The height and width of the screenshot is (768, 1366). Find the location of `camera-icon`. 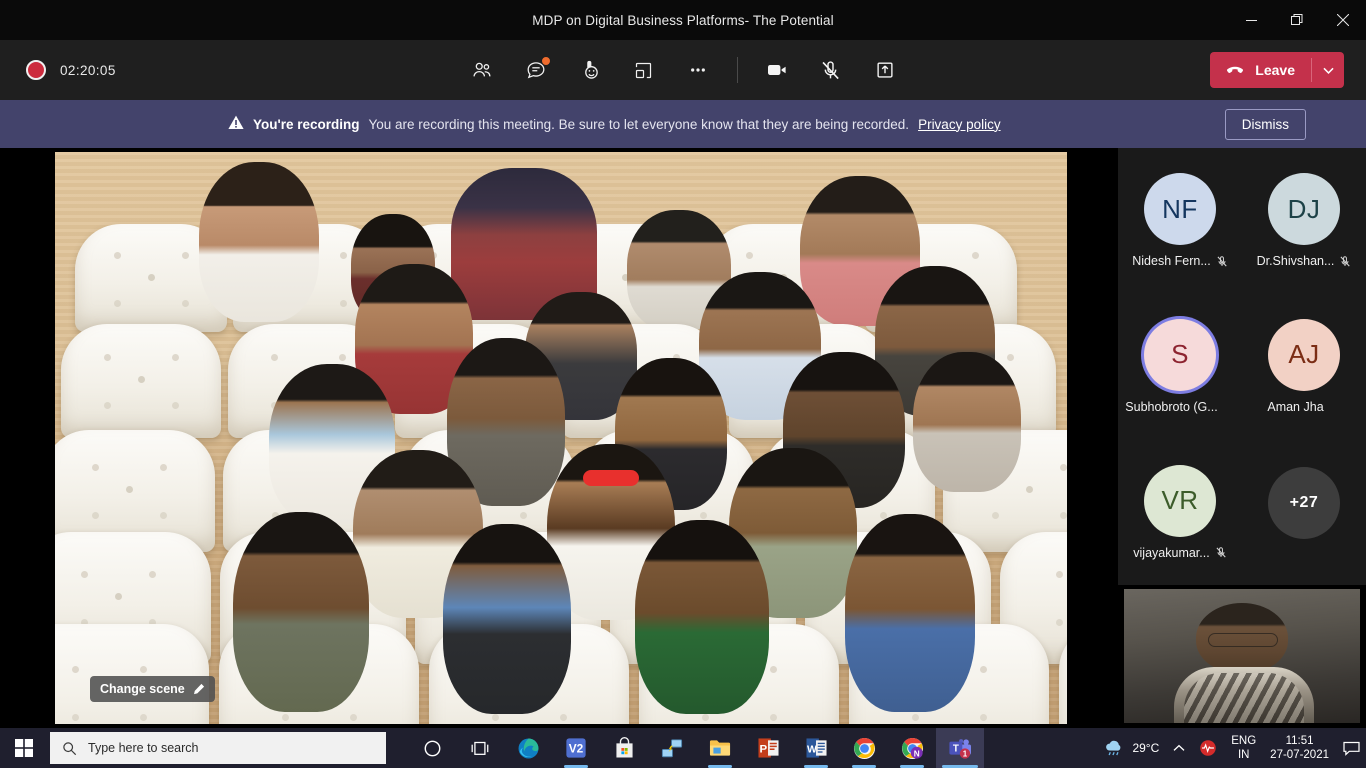

camera-icon is located at coordinates (776, 70).